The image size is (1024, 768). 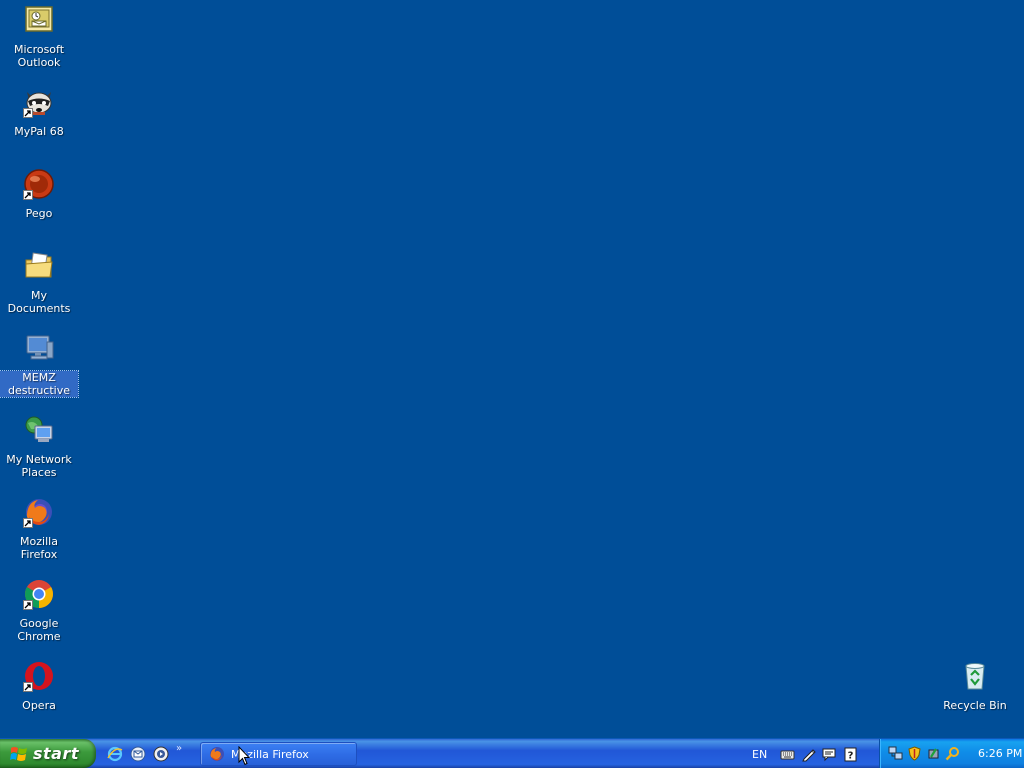 What do you see at coordinates (39, 548) in the screenshot?
I see `desktop-icon-label: Mozilla Firefox` at bounding box center [39, 548].